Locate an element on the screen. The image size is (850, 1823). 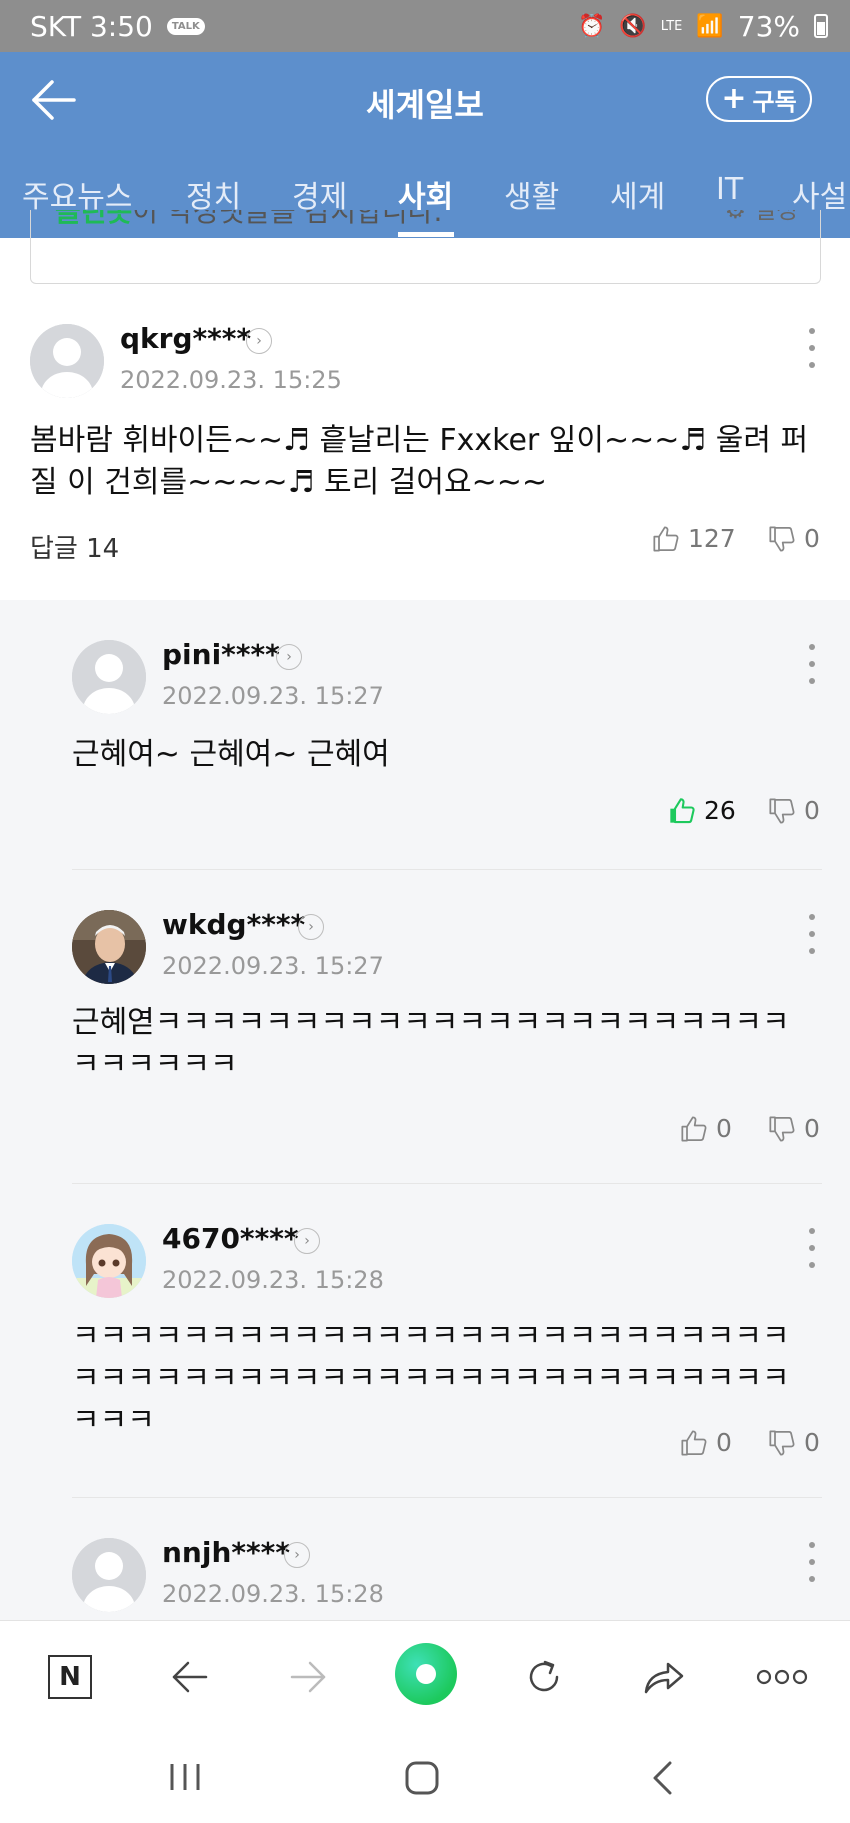
share-button is located at coordinates (664, 1677).